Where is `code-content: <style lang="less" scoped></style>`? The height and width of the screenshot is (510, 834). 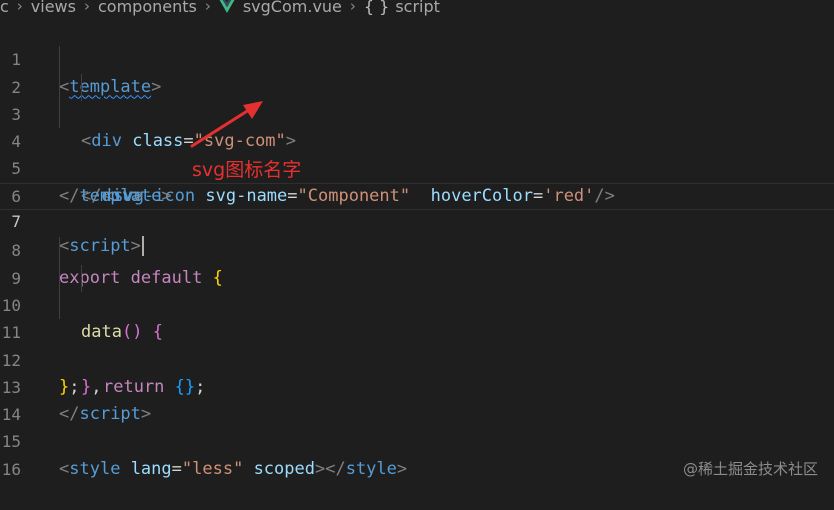
code-content: <style lang="less" scoped></style> is located at coordinates (233, 469).